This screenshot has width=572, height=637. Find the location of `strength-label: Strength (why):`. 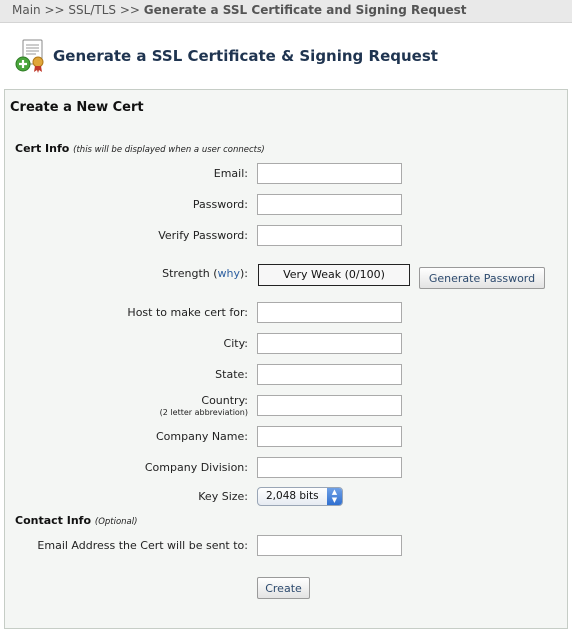

strength-label: Strength (why): is located at coordinates (205, 274).